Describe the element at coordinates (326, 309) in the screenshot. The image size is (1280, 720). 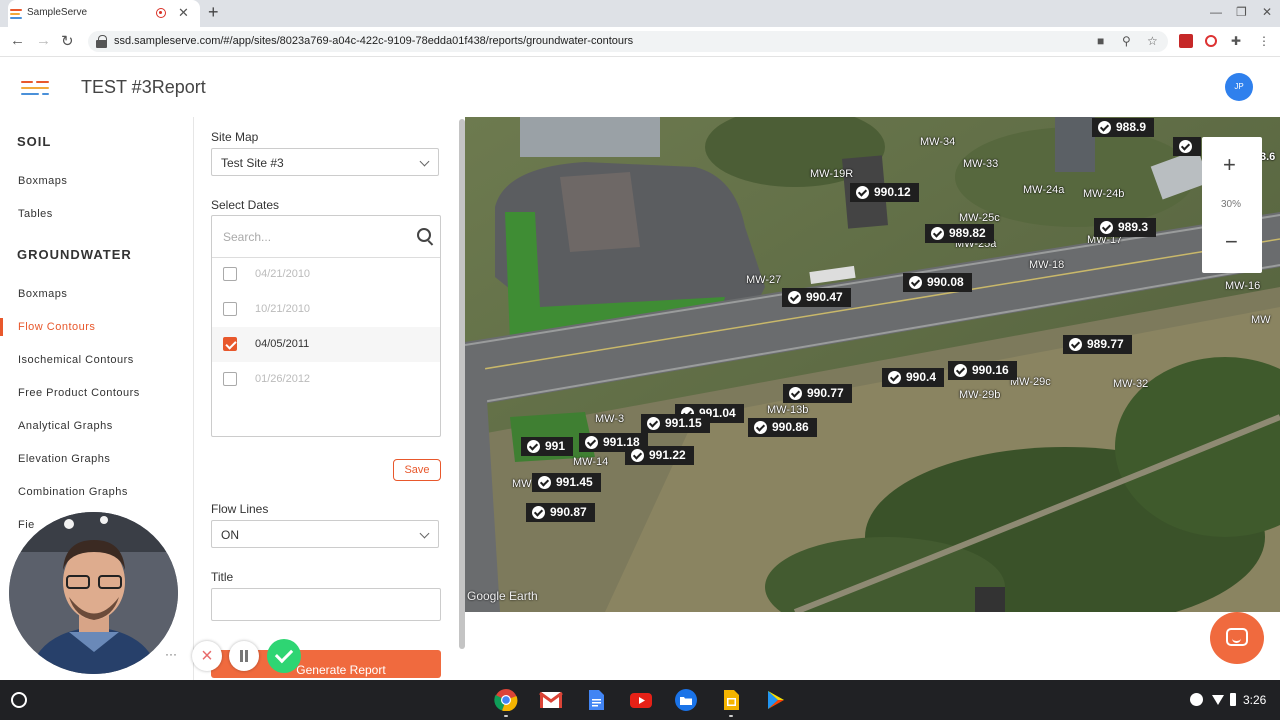
I see `date-row: 10/21/2010` at that location.